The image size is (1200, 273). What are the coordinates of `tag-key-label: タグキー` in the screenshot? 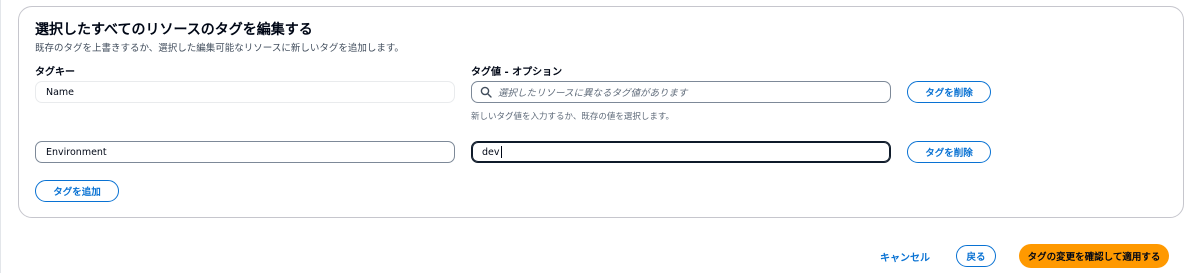 It's located at (55, 72).